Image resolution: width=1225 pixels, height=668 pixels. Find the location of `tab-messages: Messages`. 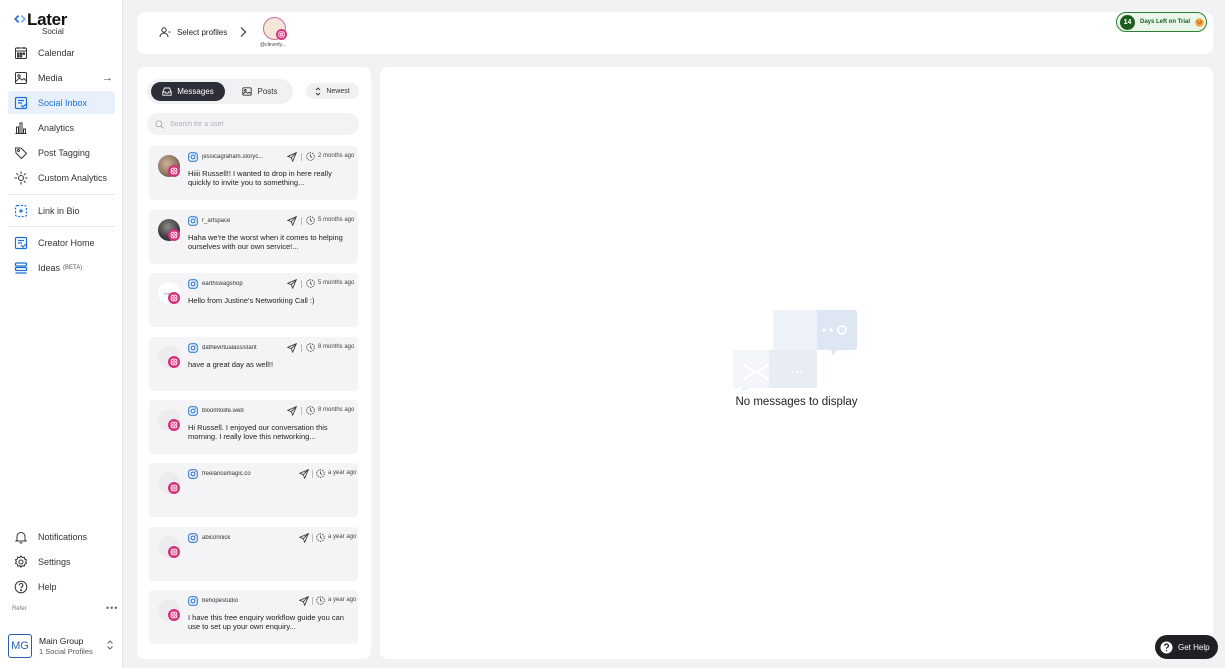

tab-messages: Messages is located at coordinates (188, 91).